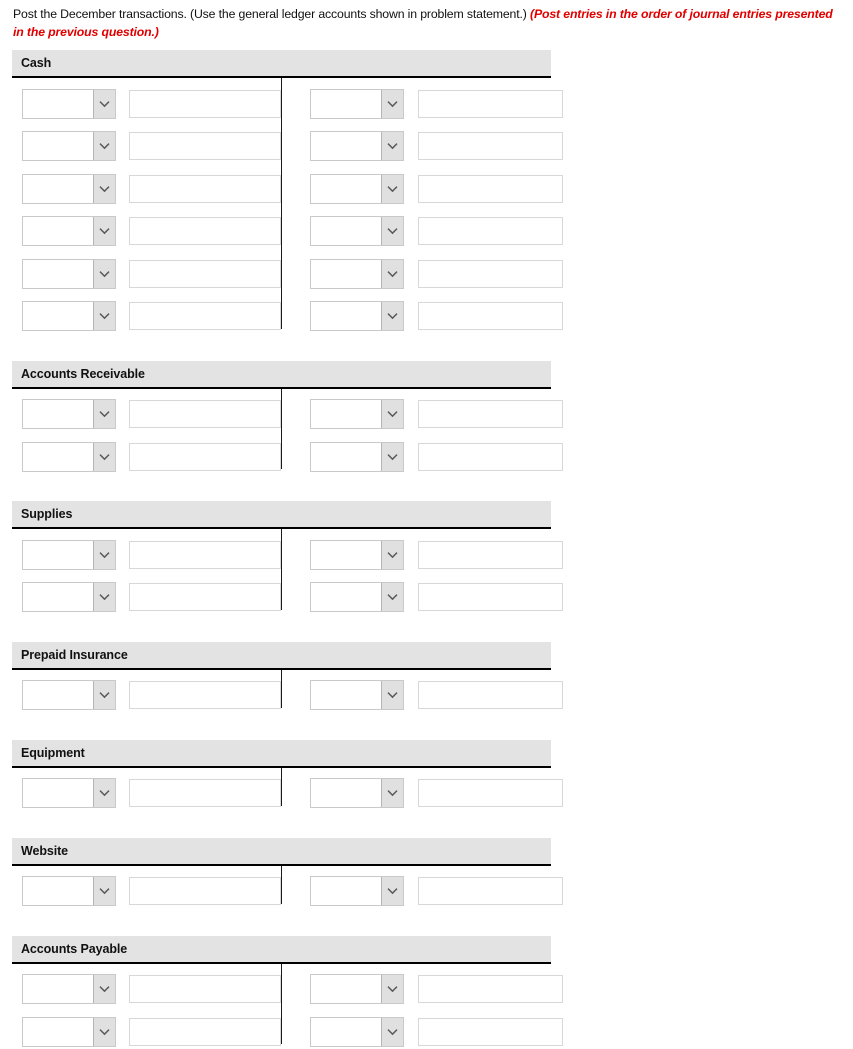 This screenshot has width=853, height=1049. I want to click on debit-side, so click(146, 104).